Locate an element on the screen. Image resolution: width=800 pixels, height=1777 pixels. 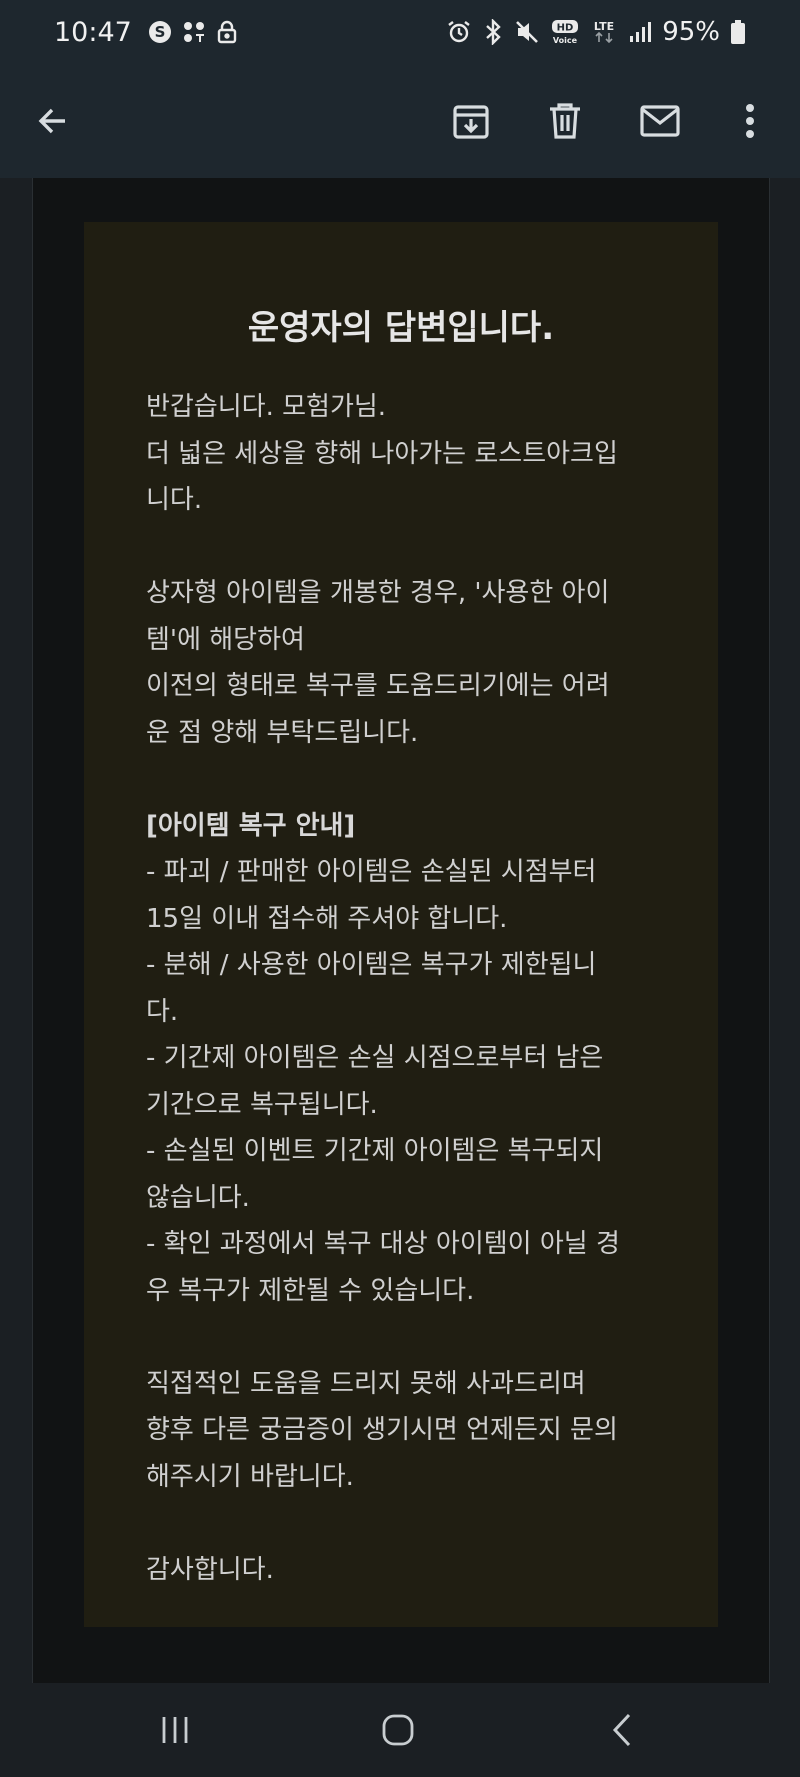
email-toolbar is located at coordinates (400, 121).